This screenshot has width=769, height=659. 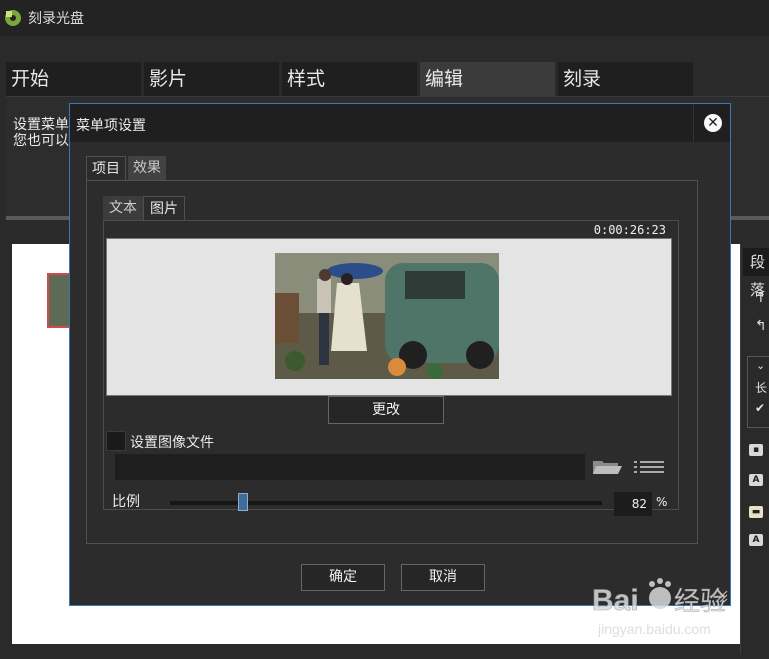 I want to click on info-line-1: 设置菜单, so click(x=41, y=125).